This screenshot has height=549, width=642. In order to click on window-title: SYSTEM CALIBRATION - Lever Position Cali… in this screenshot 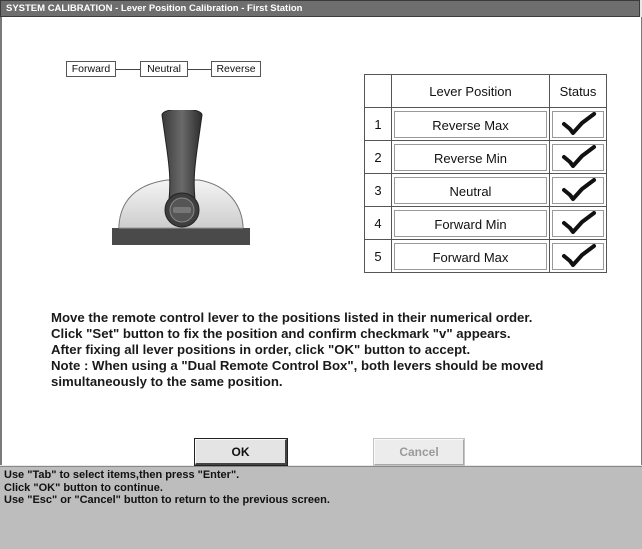, I will do `click(320, 8)`.